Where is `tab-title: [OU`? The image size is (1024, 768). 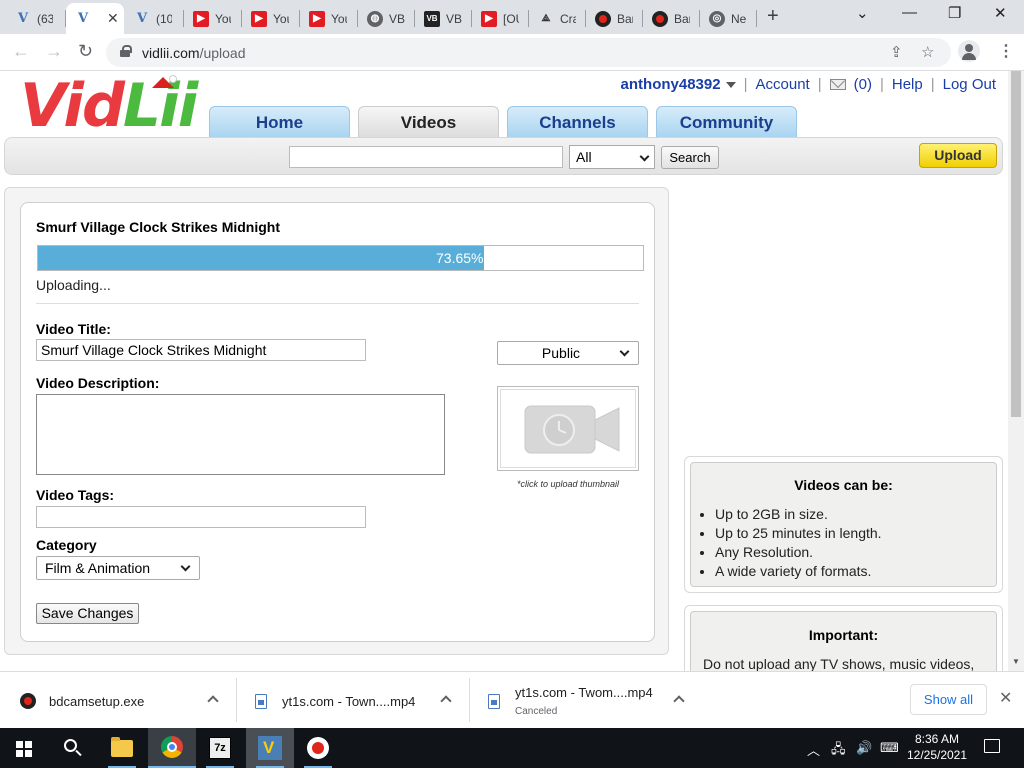 tab-title: [OU is located at coordinates (511, 18).